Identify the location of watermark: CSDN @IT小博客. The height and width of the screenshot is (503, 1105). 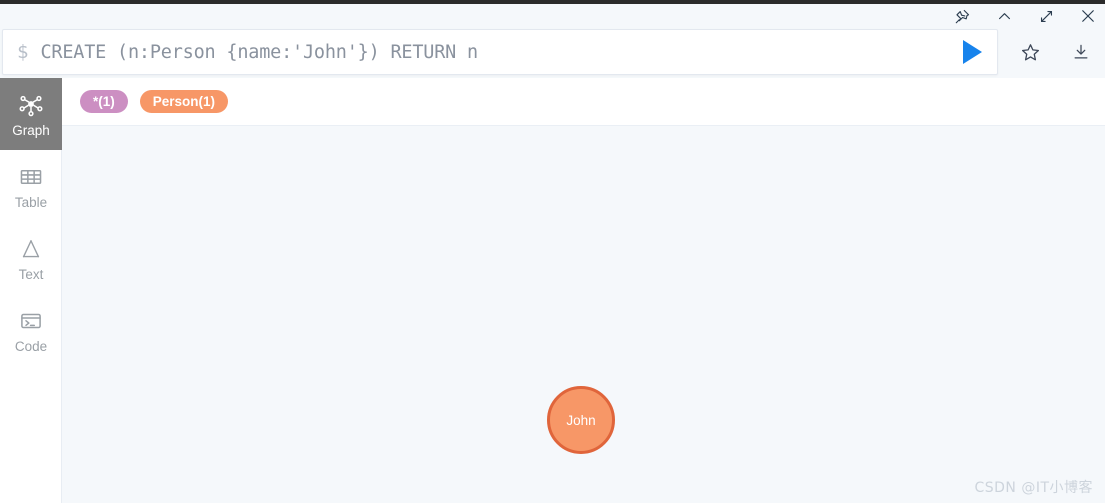
(1033, 488).